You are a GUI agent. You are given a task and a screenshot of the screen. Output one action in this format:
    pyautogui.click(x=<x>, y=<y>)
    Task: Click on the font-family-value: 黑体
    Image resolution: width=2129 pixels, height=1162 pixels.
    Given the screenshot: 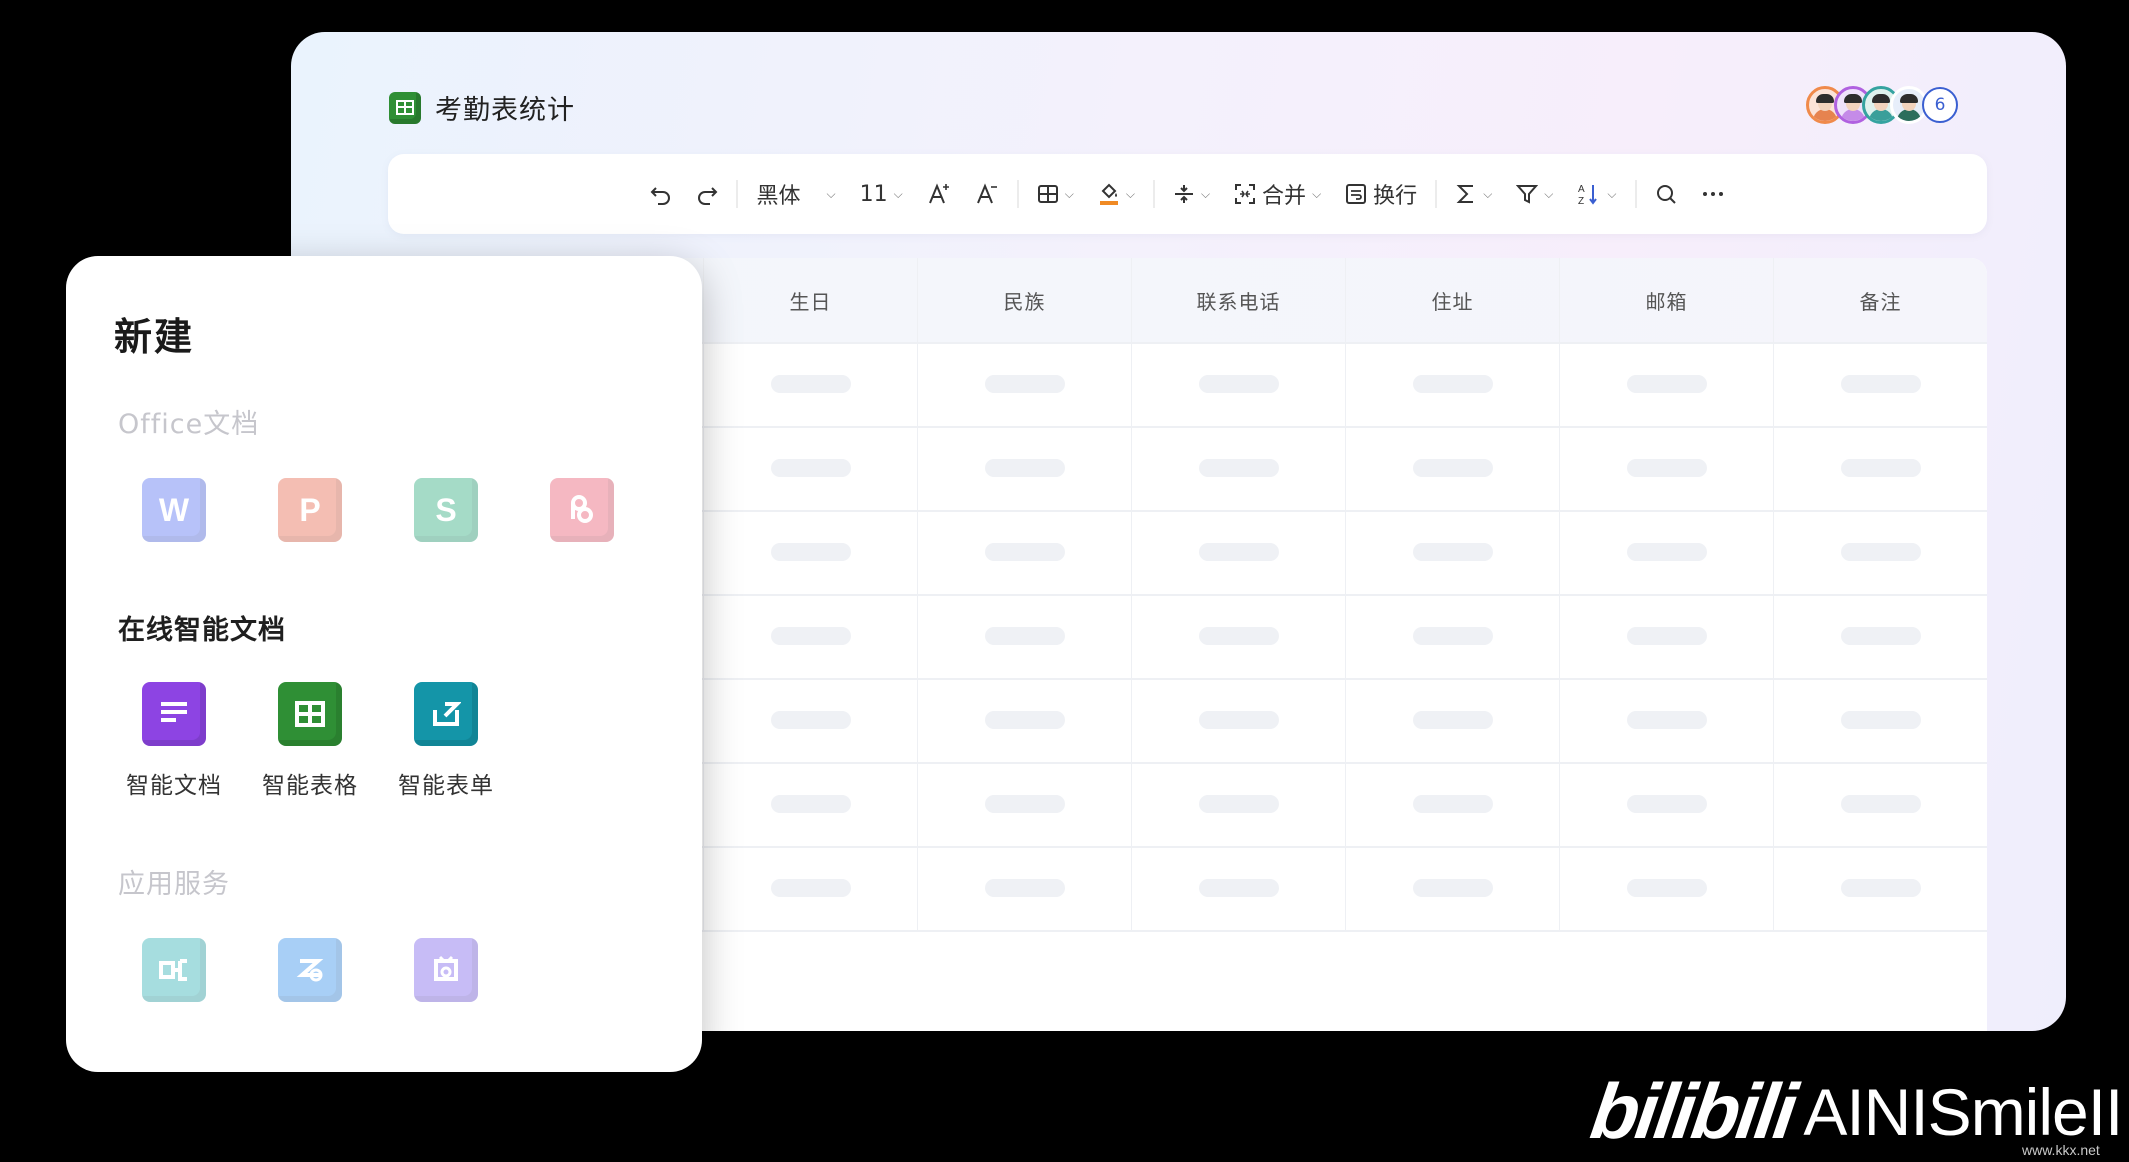 What is the action you would take?
    pyautogui.click(x=778, y=196)
    